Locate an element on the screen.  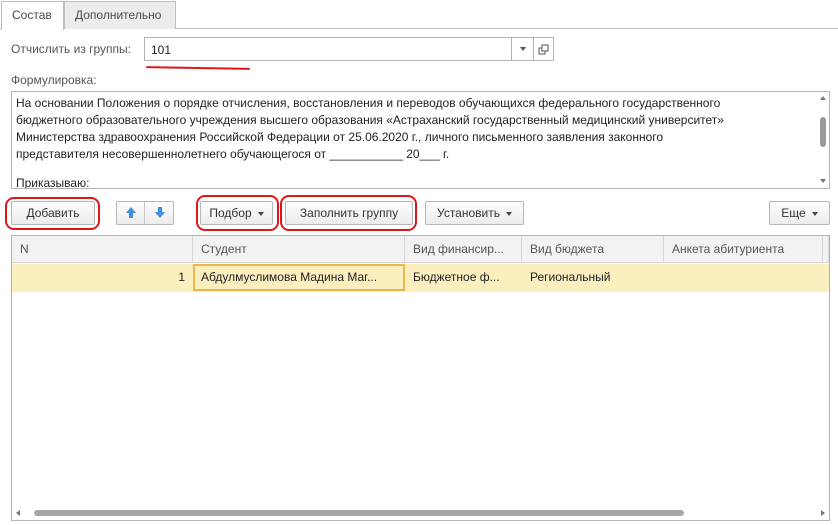
scroll-left-icon is located at coordinates (18, 513).